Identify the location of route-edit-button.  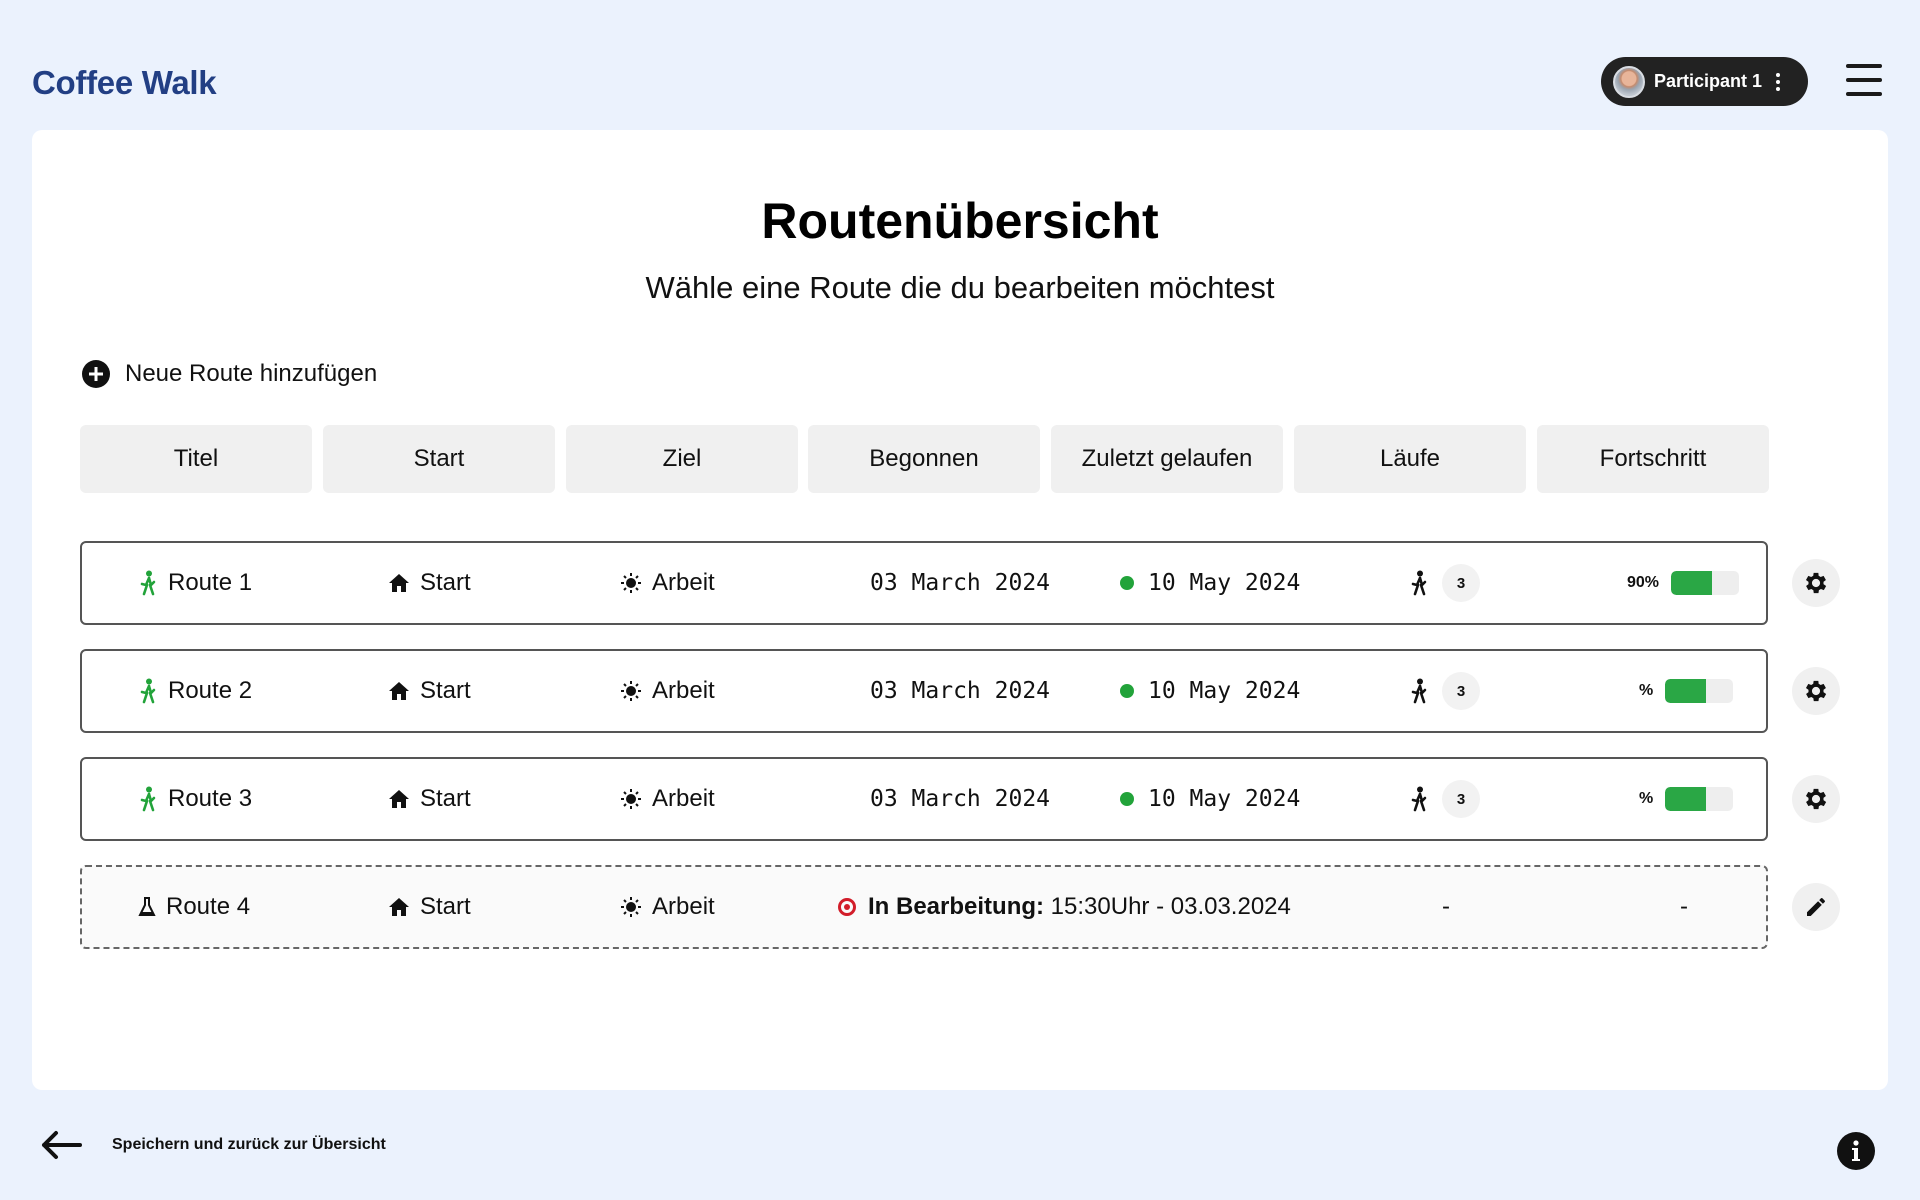
(1816, 907).